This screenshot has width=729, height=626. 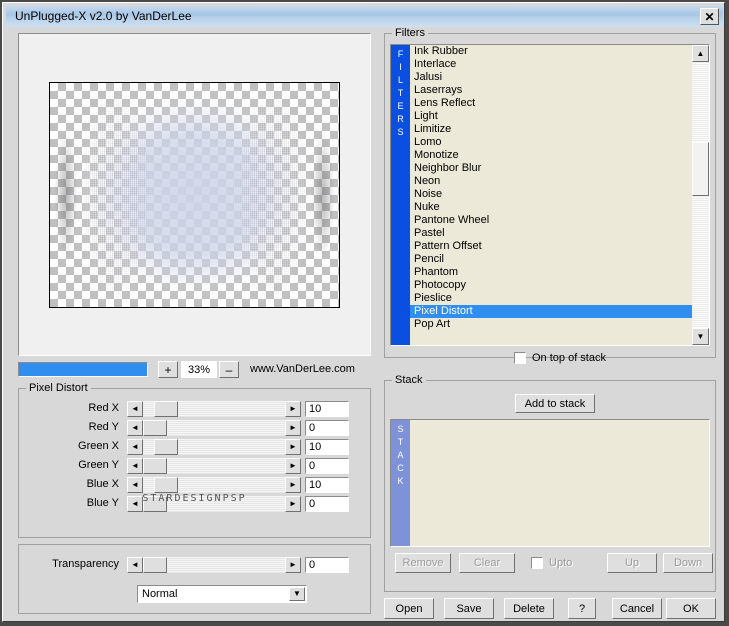 What do you see at coordinates (327, 565) in the screenshot?
I see `transparency-value-field: 0` at bounding box center [327, 565].